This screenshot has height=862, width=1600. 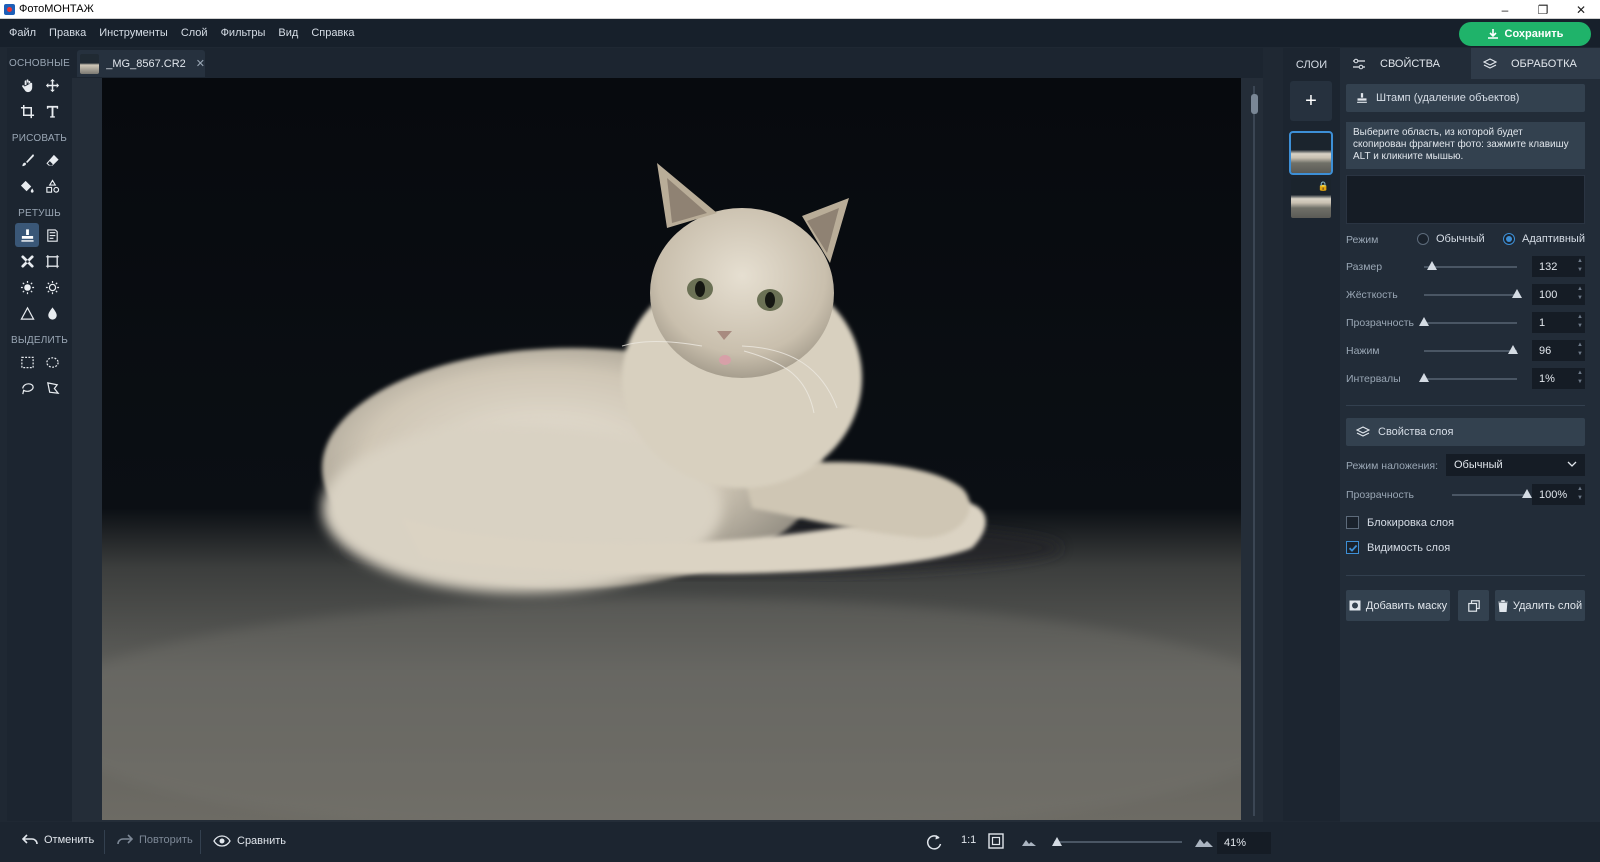 What do you see at coordinates (1558, 322) in the screenshot?
I see `param-input: 1 ▲ ▼` at bounding box center [1558, 322].